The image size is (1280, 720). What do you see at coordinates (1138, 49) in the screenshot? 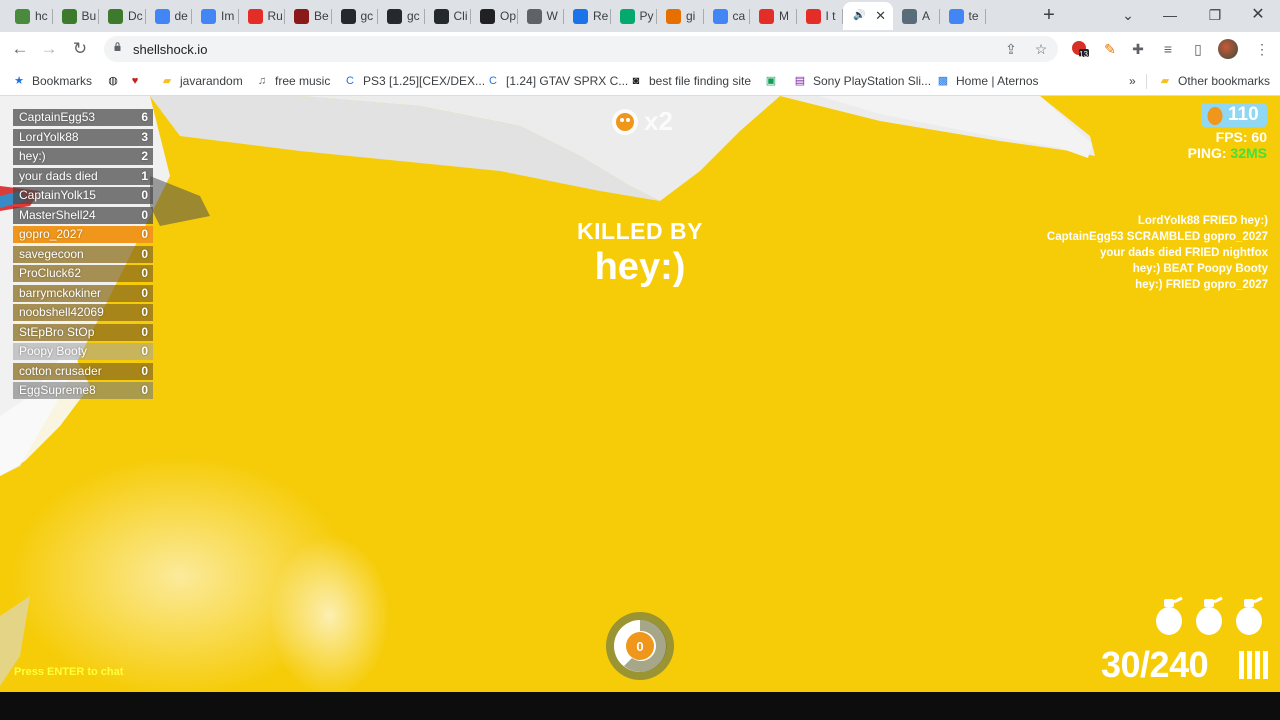
I see `extensions-puzzle-icon: ✚` at bounding box center [1138, 49].